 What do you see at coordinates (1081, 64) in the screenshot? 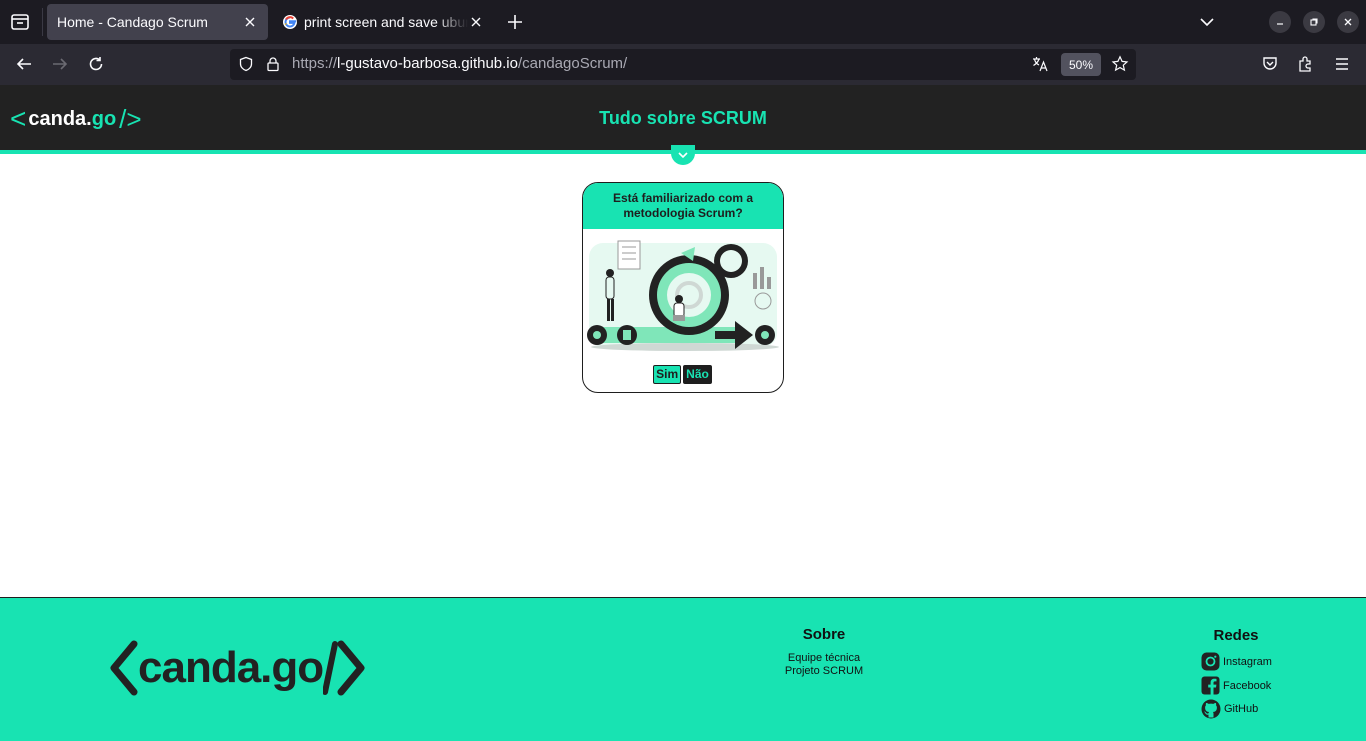
I see `zoom-level-badge: 50%` at bounding box center [1081, 64].